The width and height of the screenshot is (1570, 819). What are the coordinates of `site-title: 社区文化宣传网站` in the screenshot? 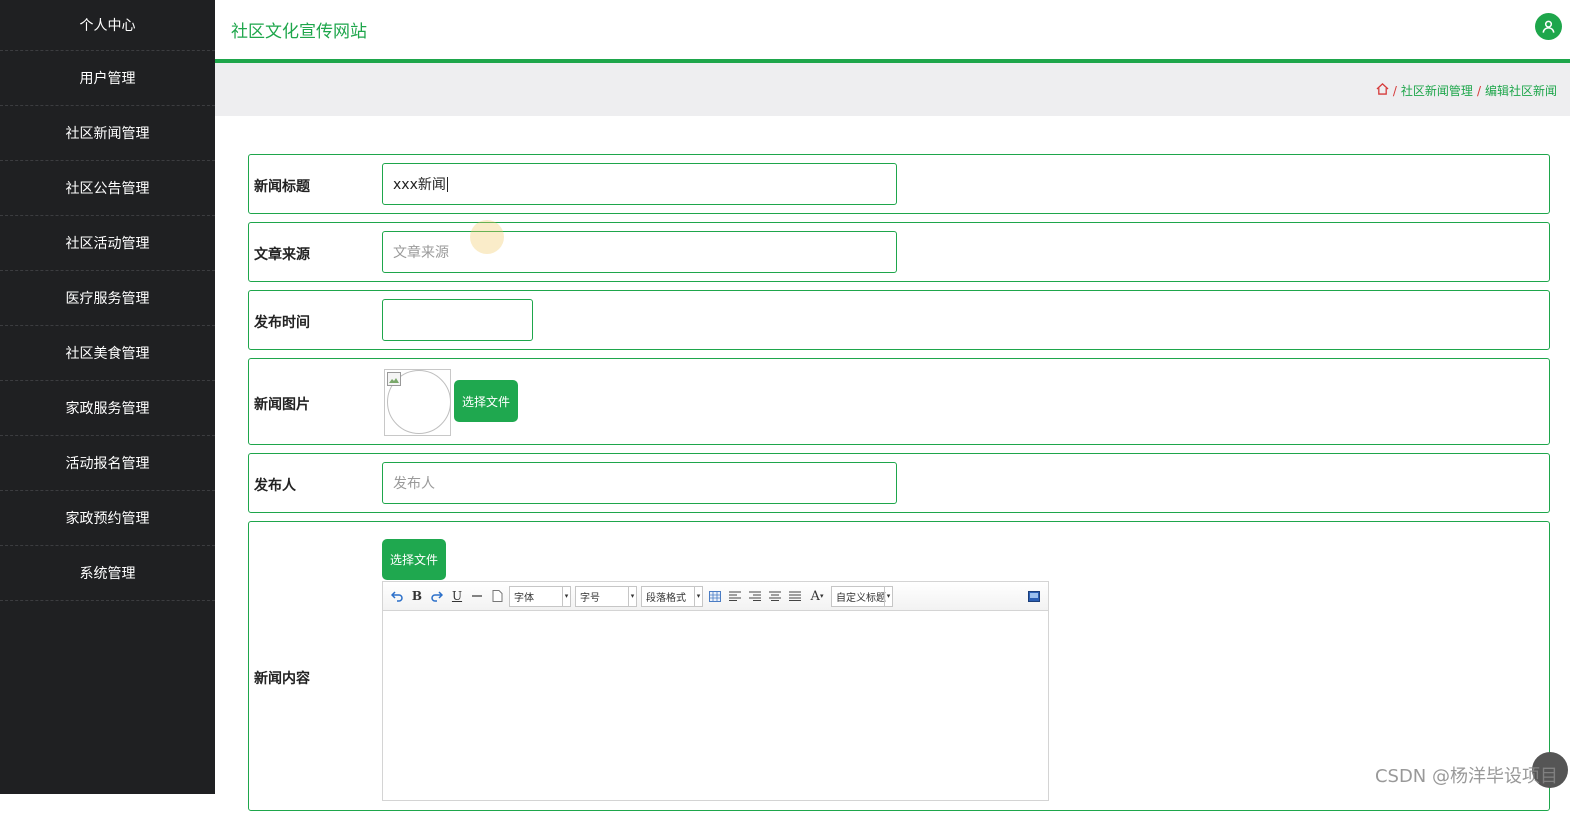 It's located at (299, 32).